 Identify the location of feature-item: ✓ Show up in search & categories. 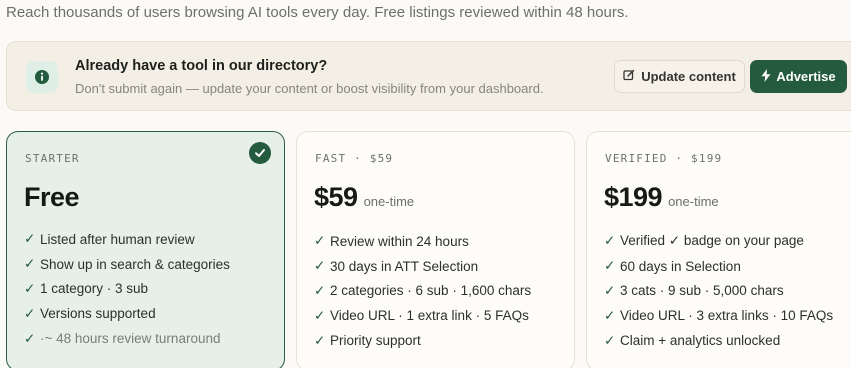
(127, 264).